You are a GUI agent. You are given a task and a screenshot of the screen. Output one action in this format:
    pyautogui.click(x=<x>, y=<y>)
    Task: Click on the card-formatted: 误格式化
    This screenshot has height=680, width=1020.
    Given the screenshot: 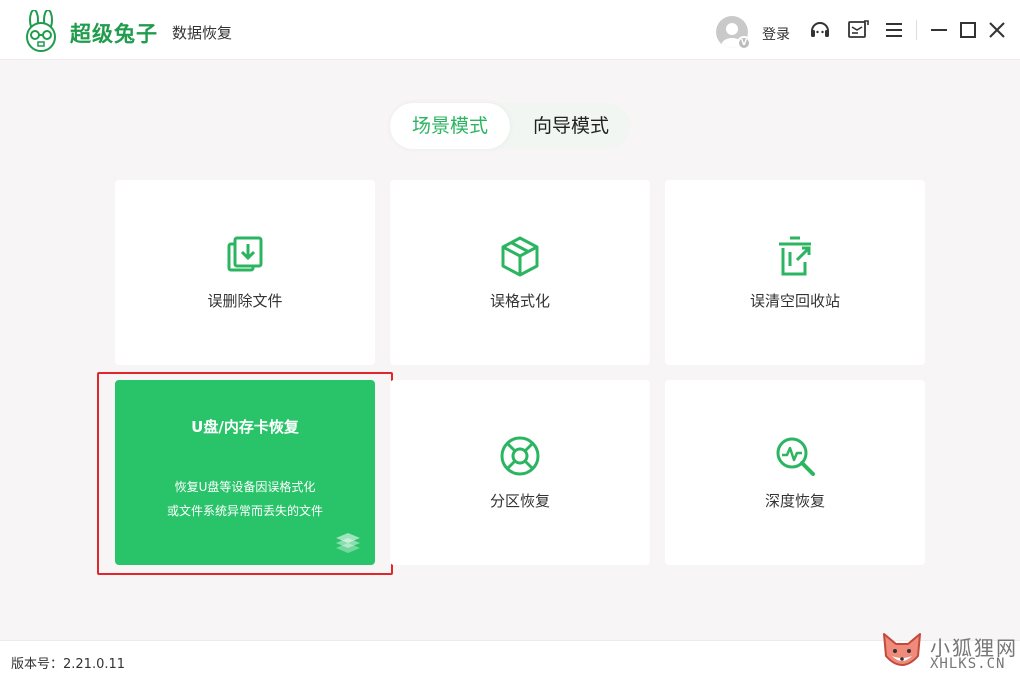 What is the action you would take?
    pyautogui.click(x=520, y=272)
    